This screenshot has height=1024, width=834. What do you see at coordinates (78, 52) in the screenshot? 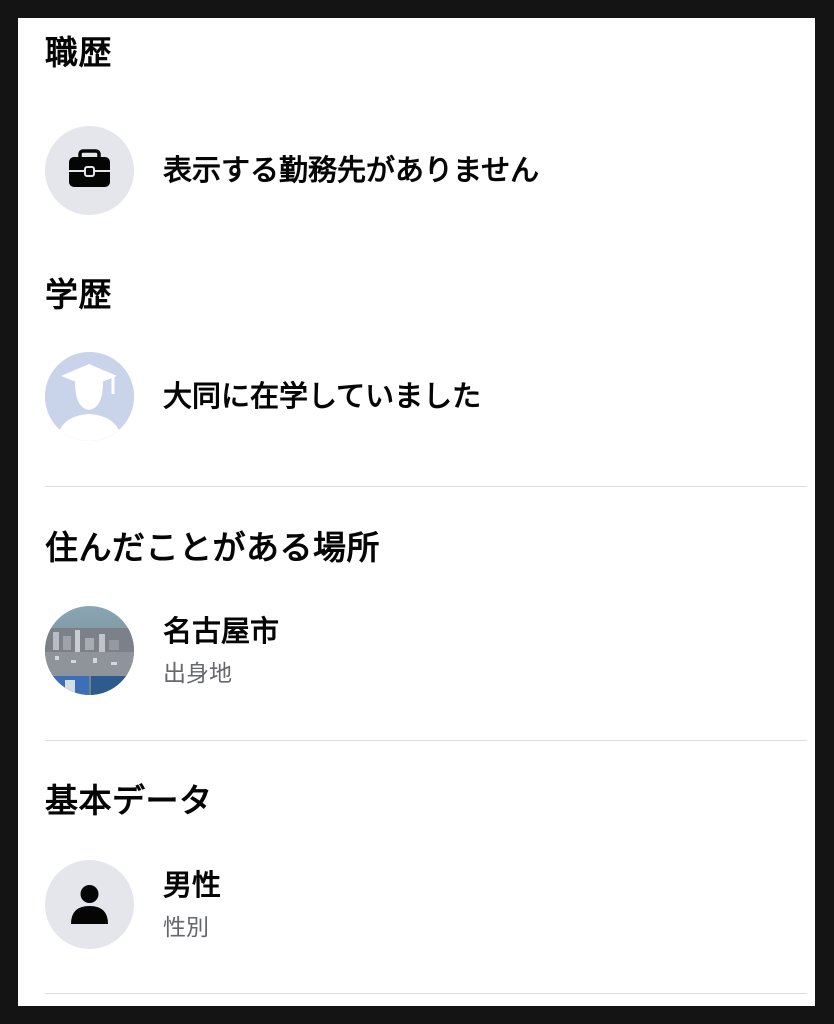
I see `work-section-heading: 職歴` at bounding box center [78, 52].